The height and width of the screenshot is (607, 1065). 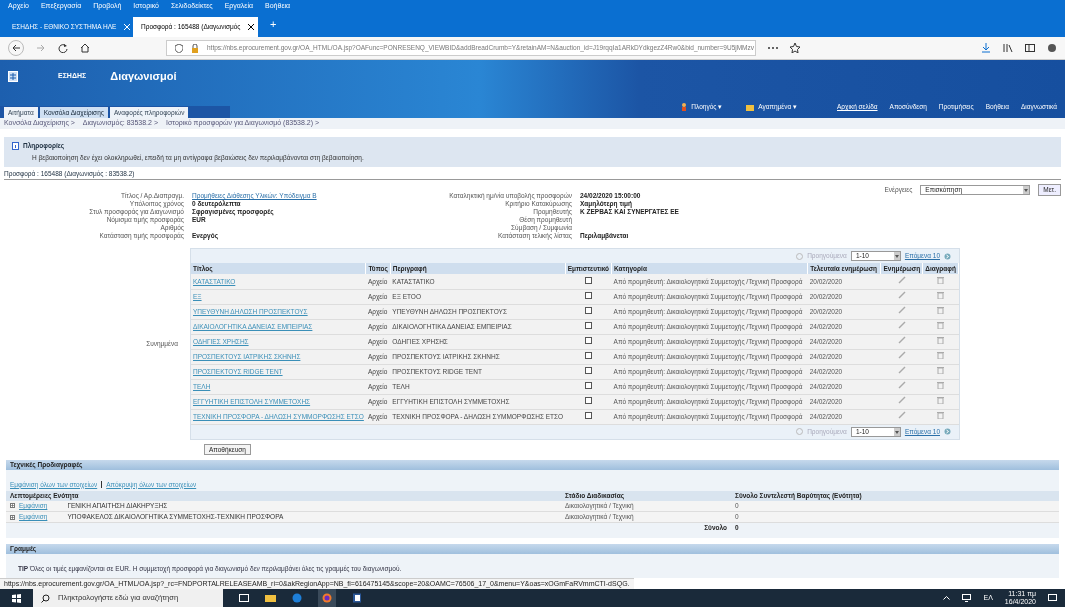 I want to click on notification-icon, so click(x=1052, y=598).